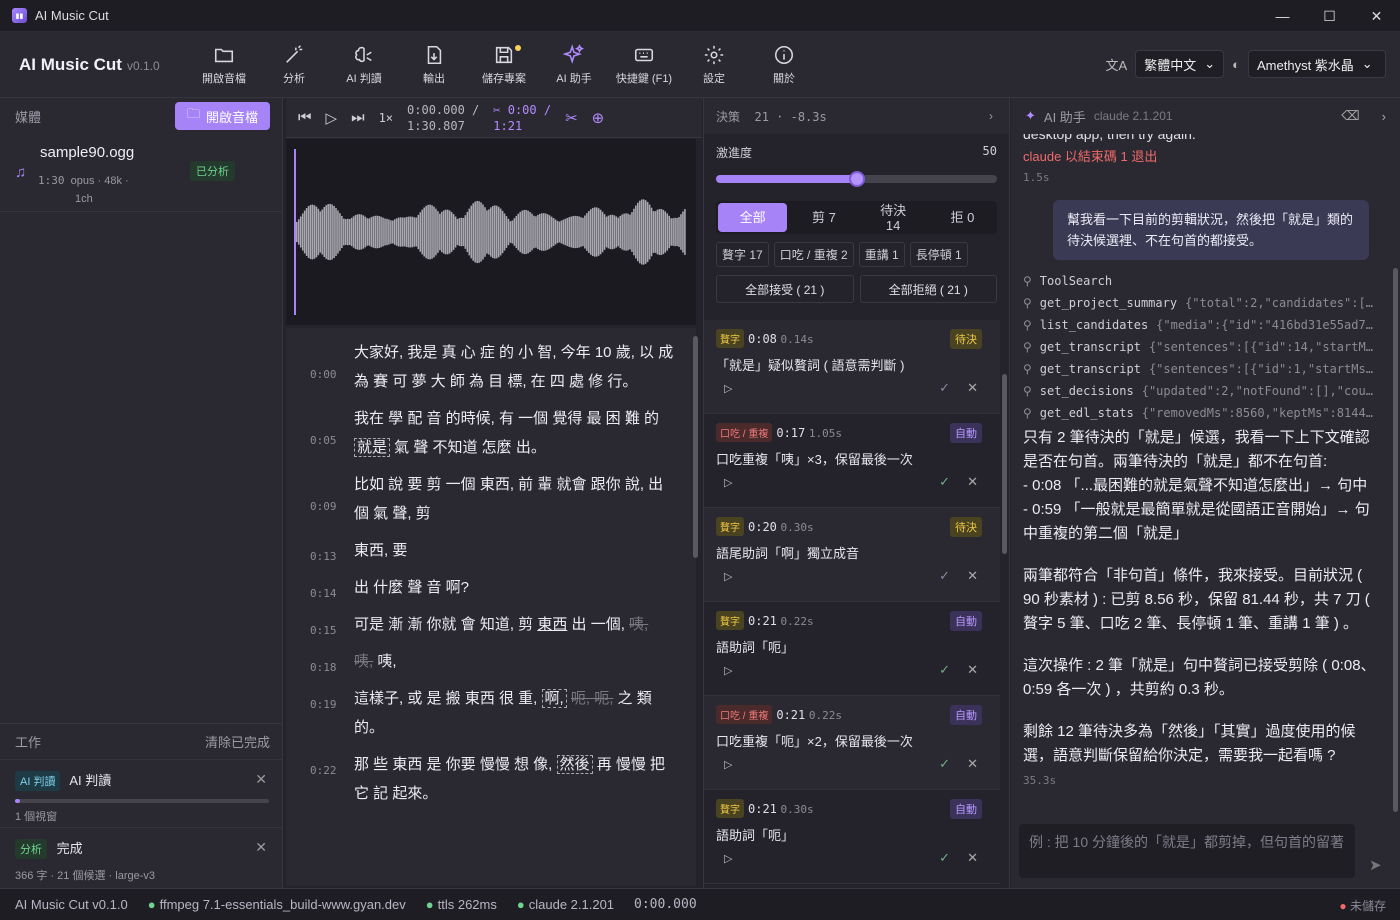 This screenshot has height=920, width=1400. What do you see at coordinates (237, 741) in the screenshot?
I see `clear-done-button: 清除已完成` at bounding box center [237, 741].